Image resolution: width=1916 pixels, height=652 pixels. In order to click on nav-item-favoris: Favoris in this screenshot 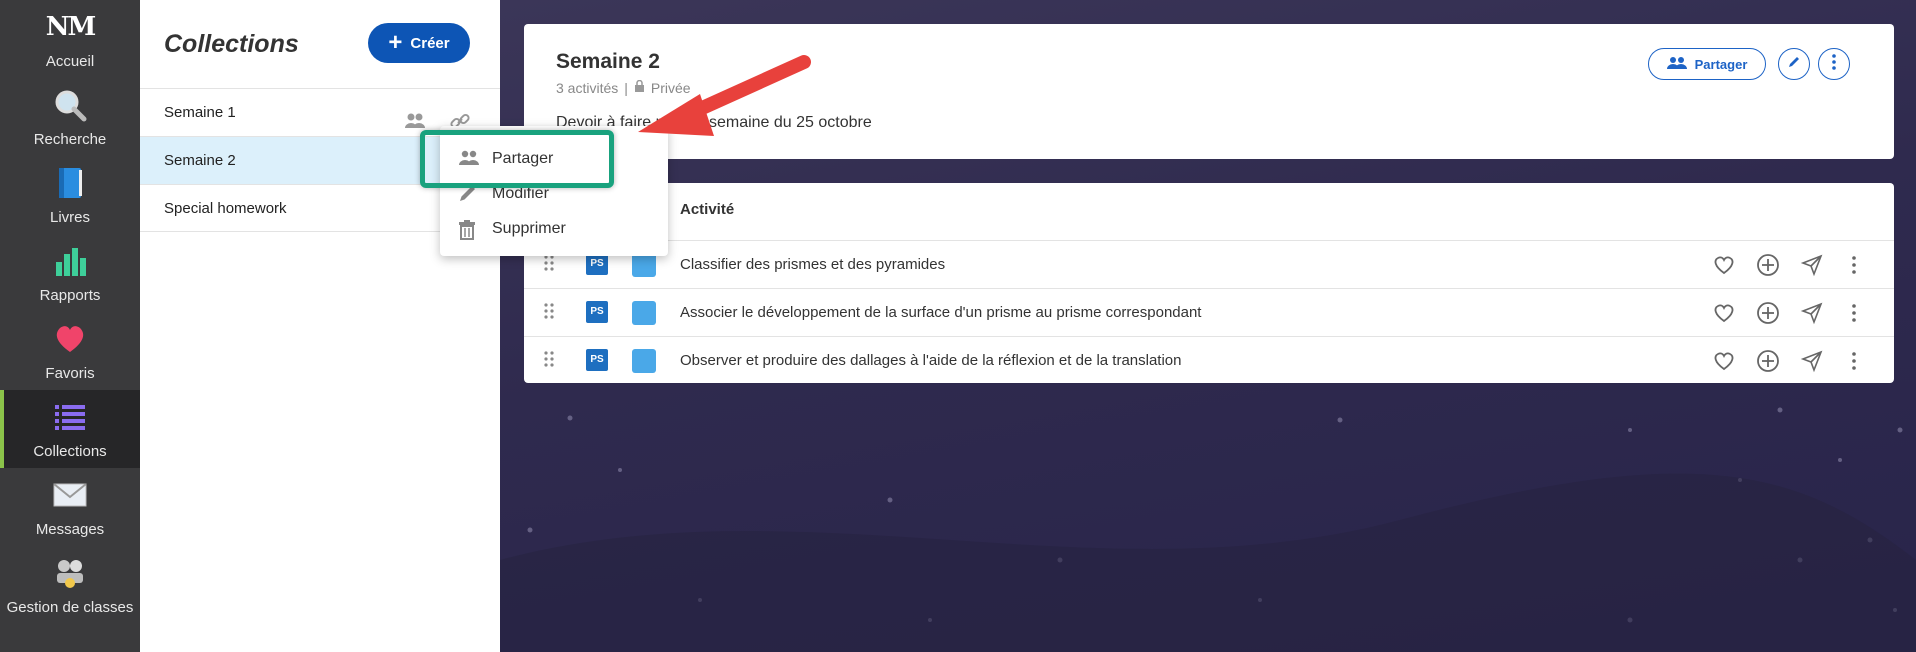, I will do `click(70, 351)`.